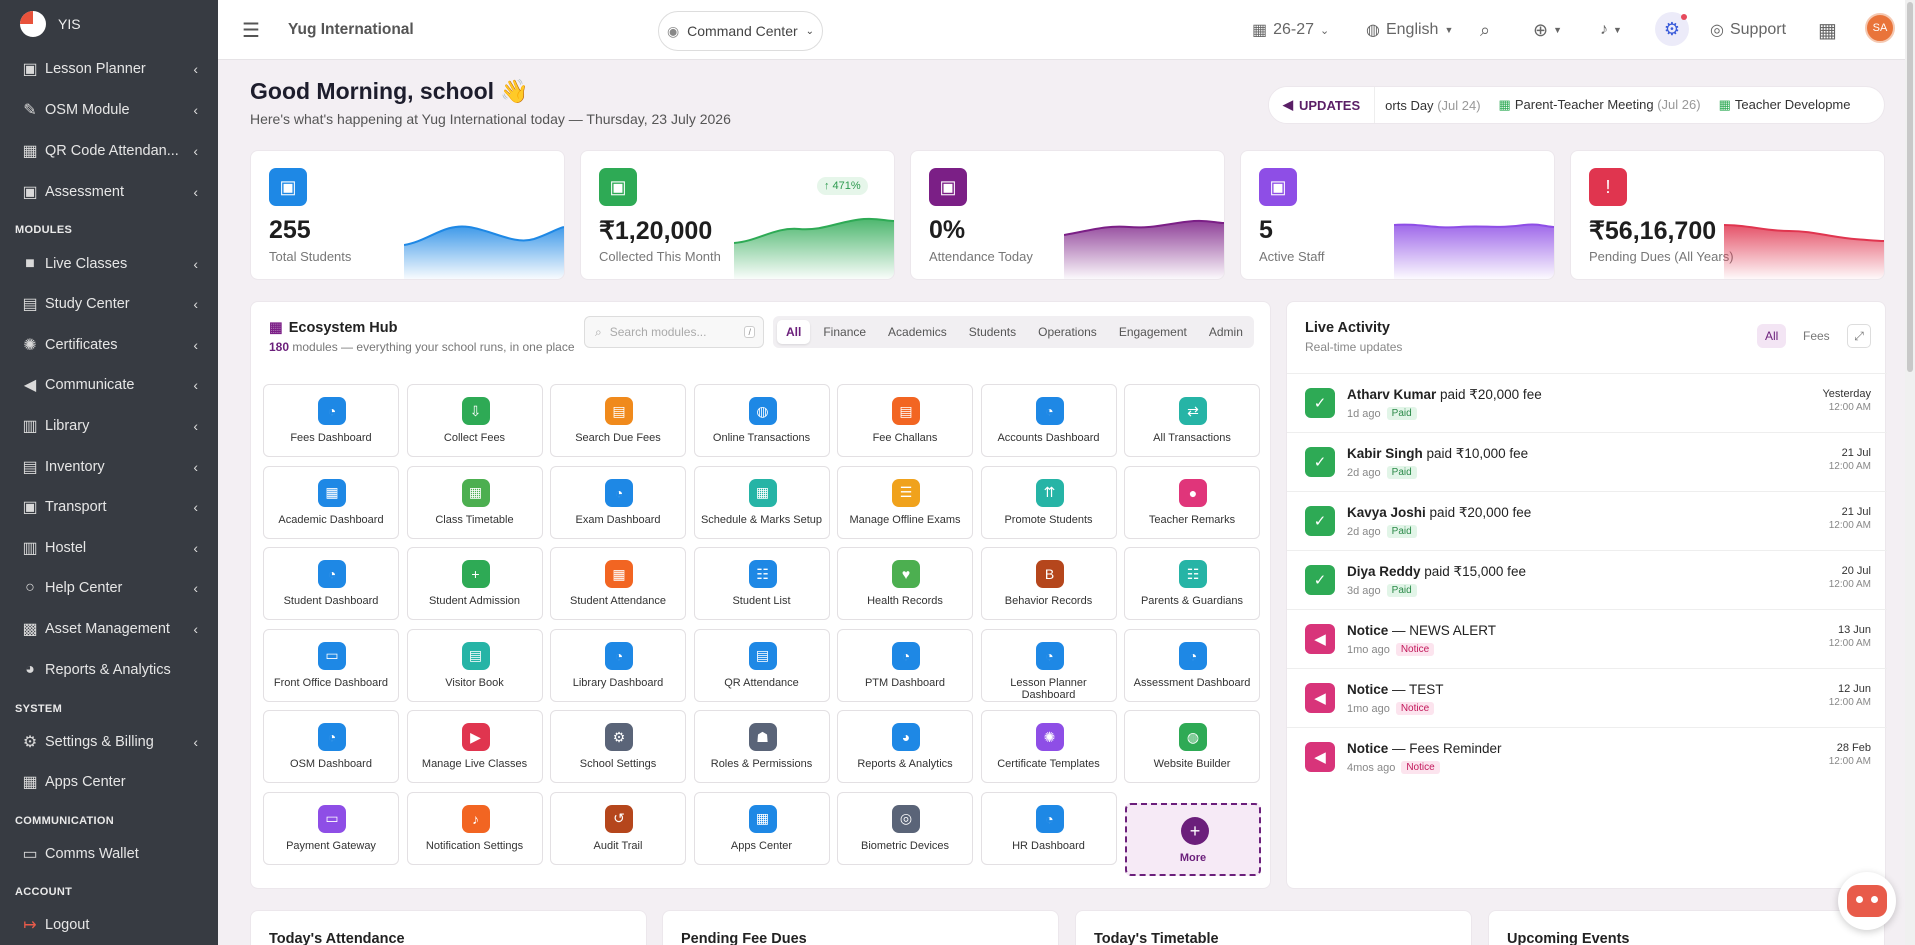 This screenshot has width=1915, height=945. Describe the element at coordinates (1867, 901) in the screenshot. I see `chatbot-assistant-icon` at that location.